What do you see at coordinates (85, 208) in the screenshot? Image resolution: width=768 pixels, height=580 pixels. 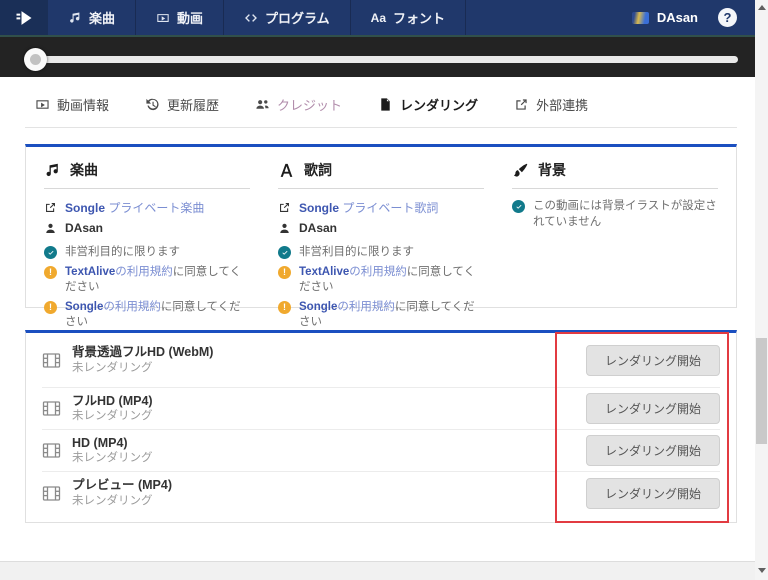 I see `music-link-service: Songle` at bounding box center [85, 208].